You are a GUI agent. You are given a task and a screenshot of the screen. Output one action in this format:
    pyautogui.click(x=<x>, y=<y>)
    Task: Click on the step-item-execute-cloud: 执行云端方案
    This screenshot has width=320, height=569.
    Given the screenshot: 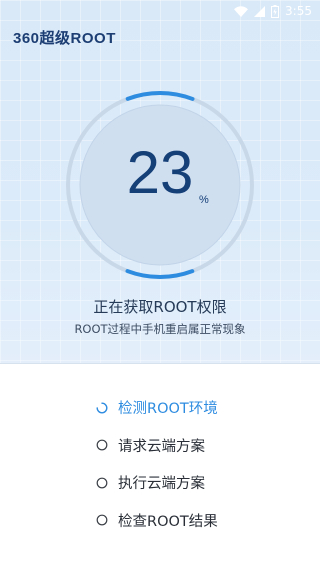 What is the action you would take?
    pyautogui.click(x=157, y=483)
    